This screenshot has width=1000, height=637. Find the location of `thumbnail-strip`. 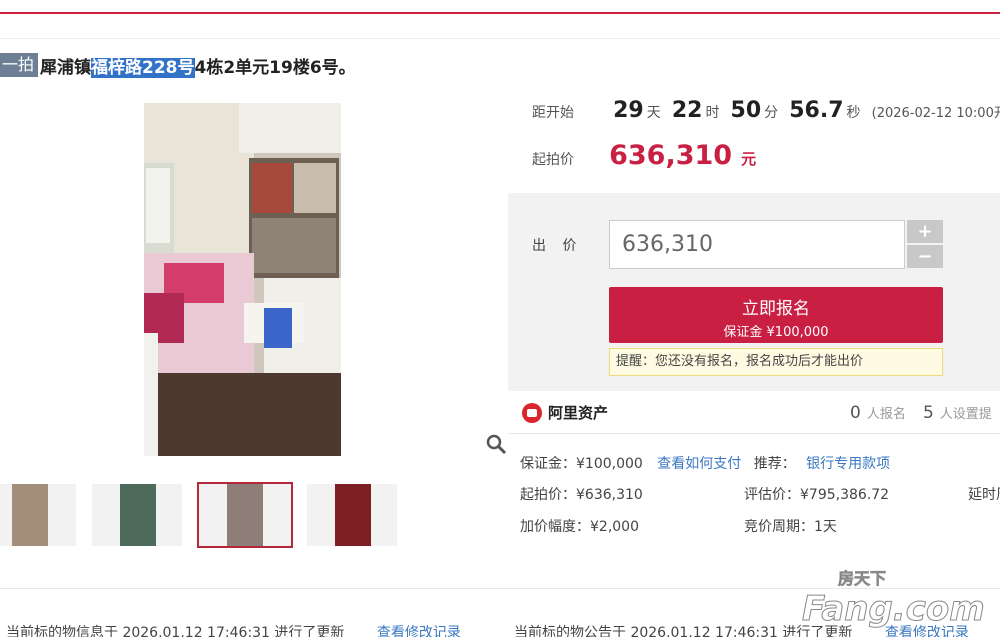

thumbnail-strip is located at coordinates (255, 515).